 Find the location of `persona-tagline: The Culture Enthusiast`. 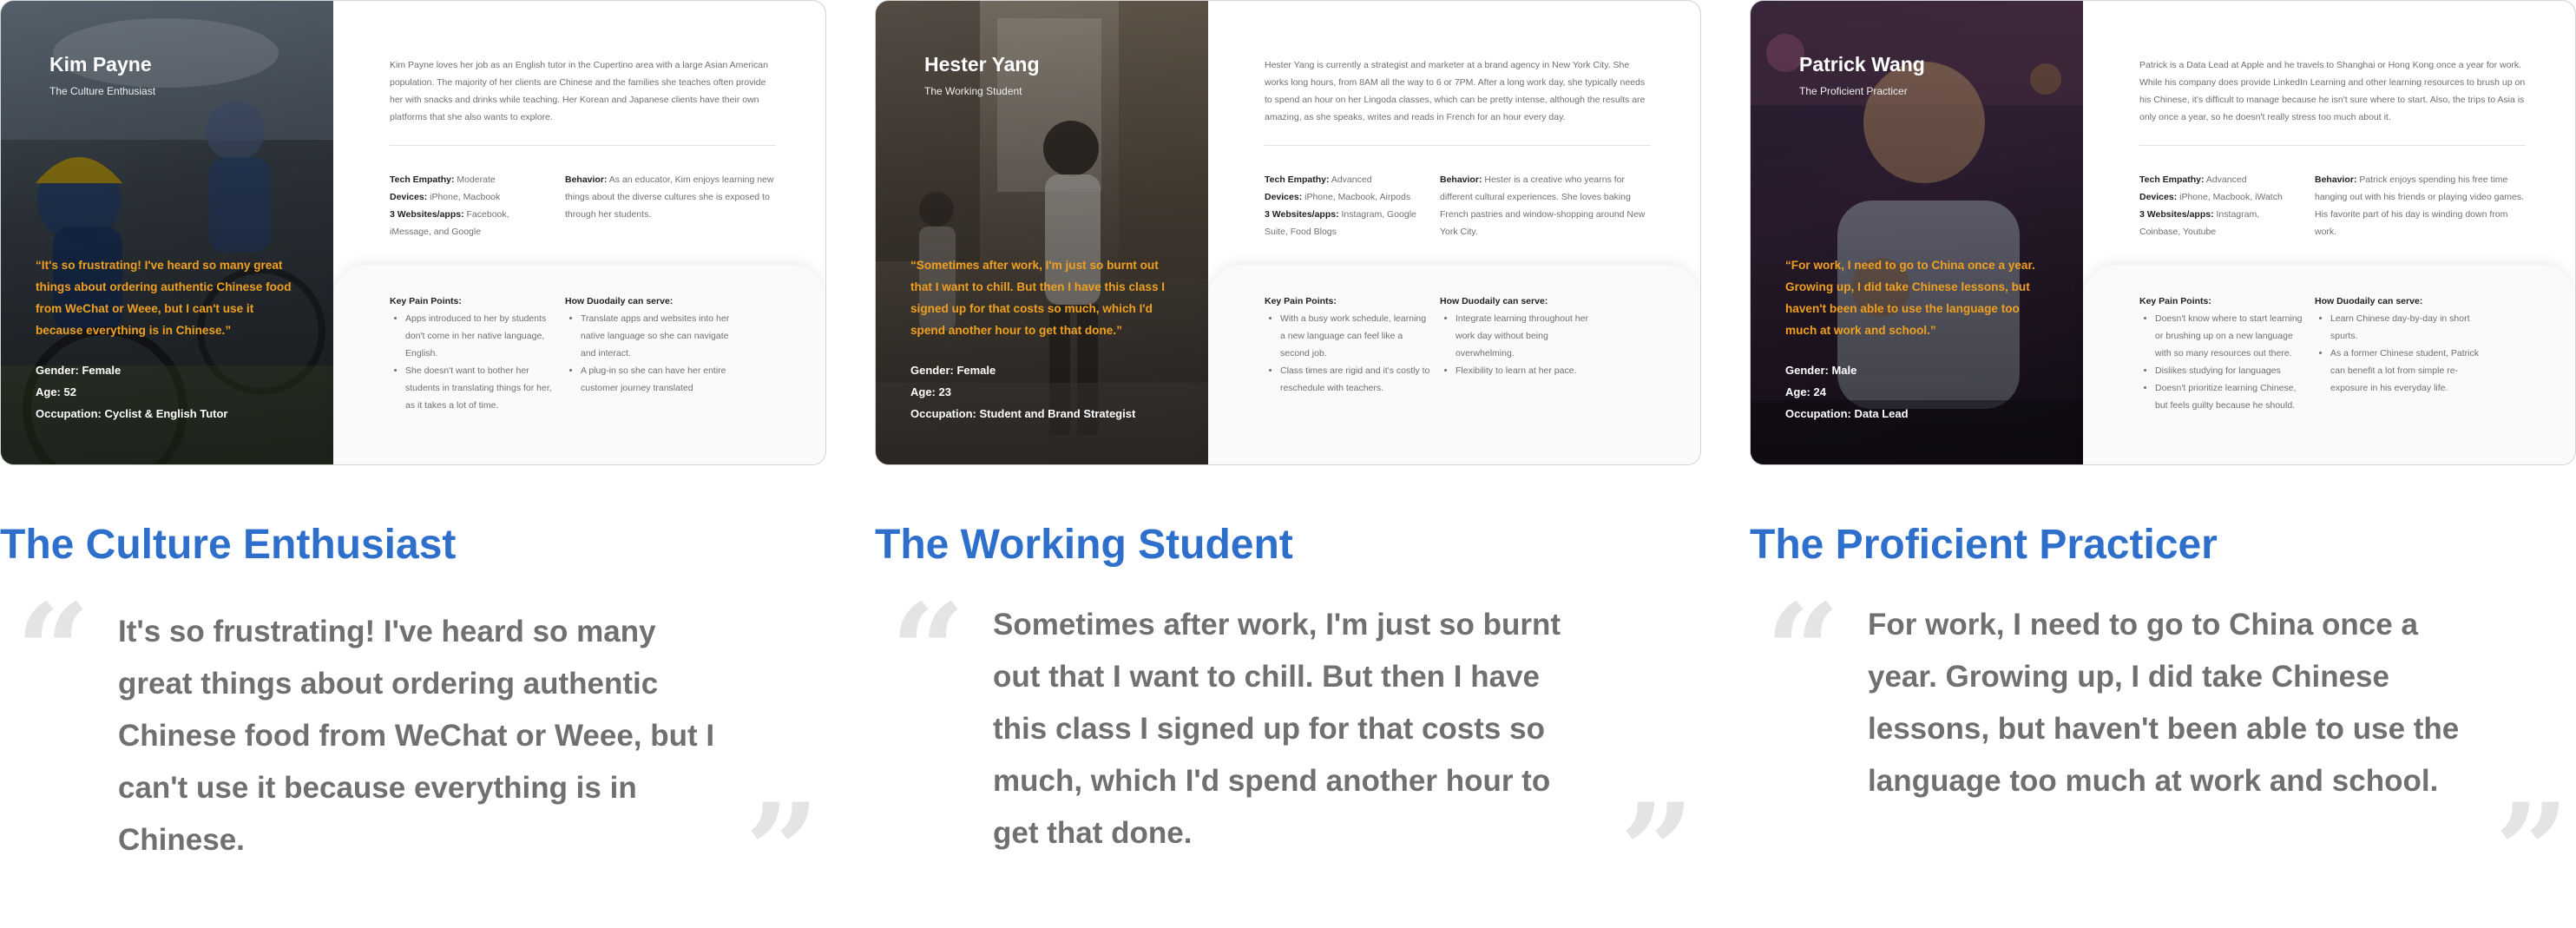

persona-tagline: The Culture Enthusiast is located at coordinates (102, 91).